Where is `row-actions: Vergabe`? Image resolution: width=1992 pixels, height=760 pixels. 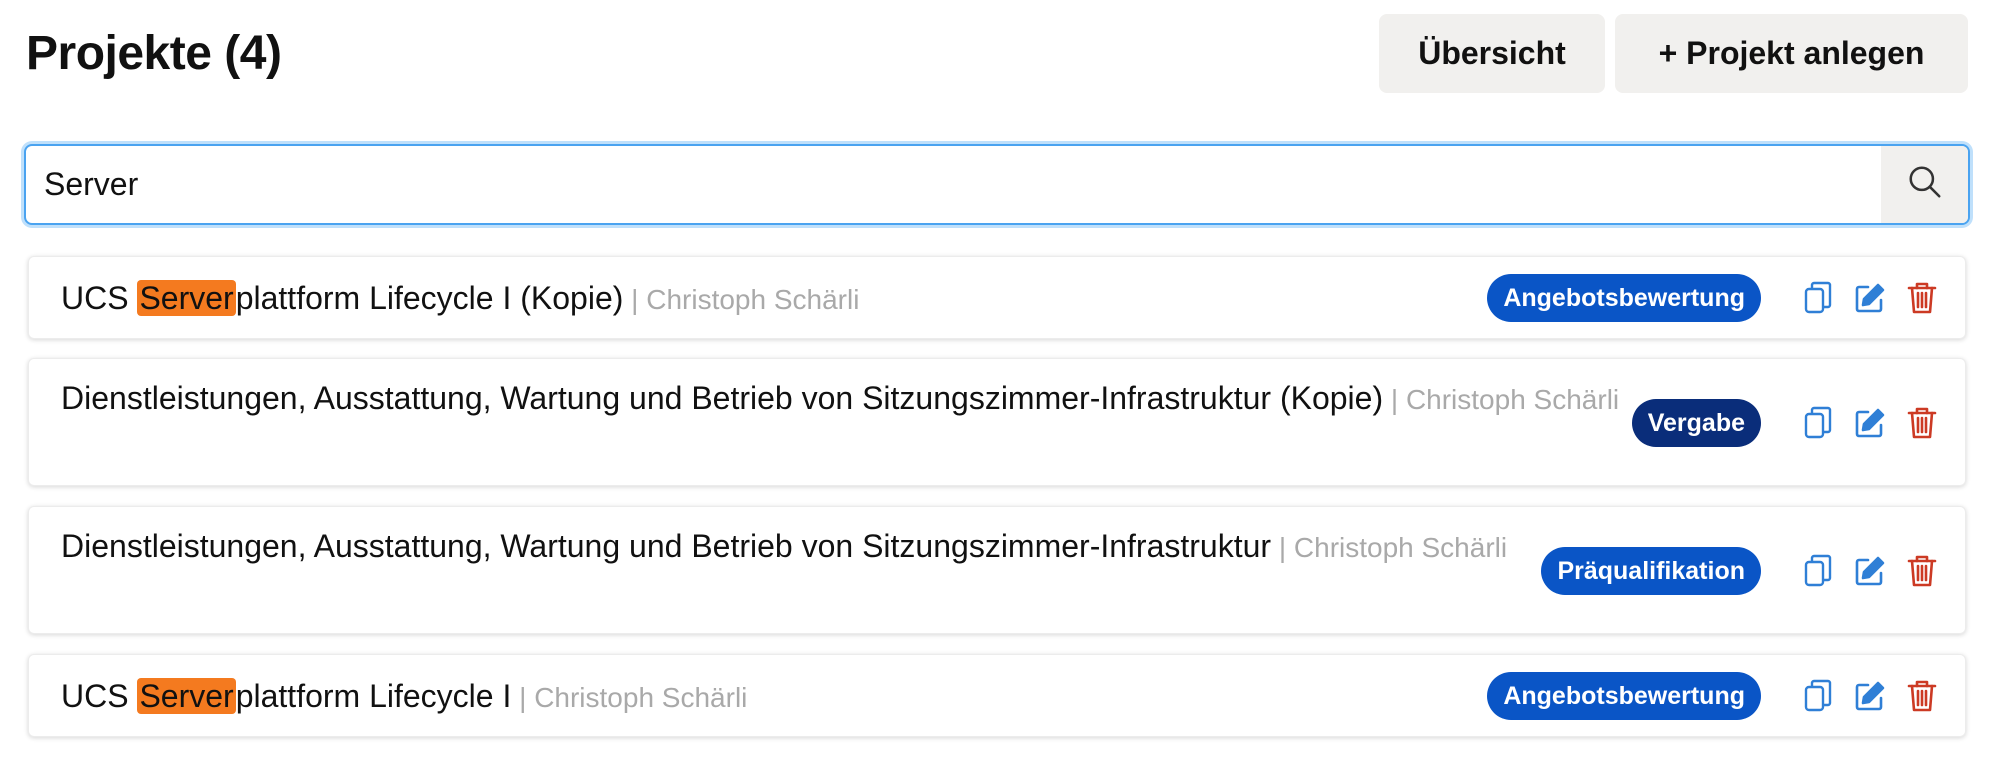 row-actions: Vergabe is located at coordinates (1785, 423).